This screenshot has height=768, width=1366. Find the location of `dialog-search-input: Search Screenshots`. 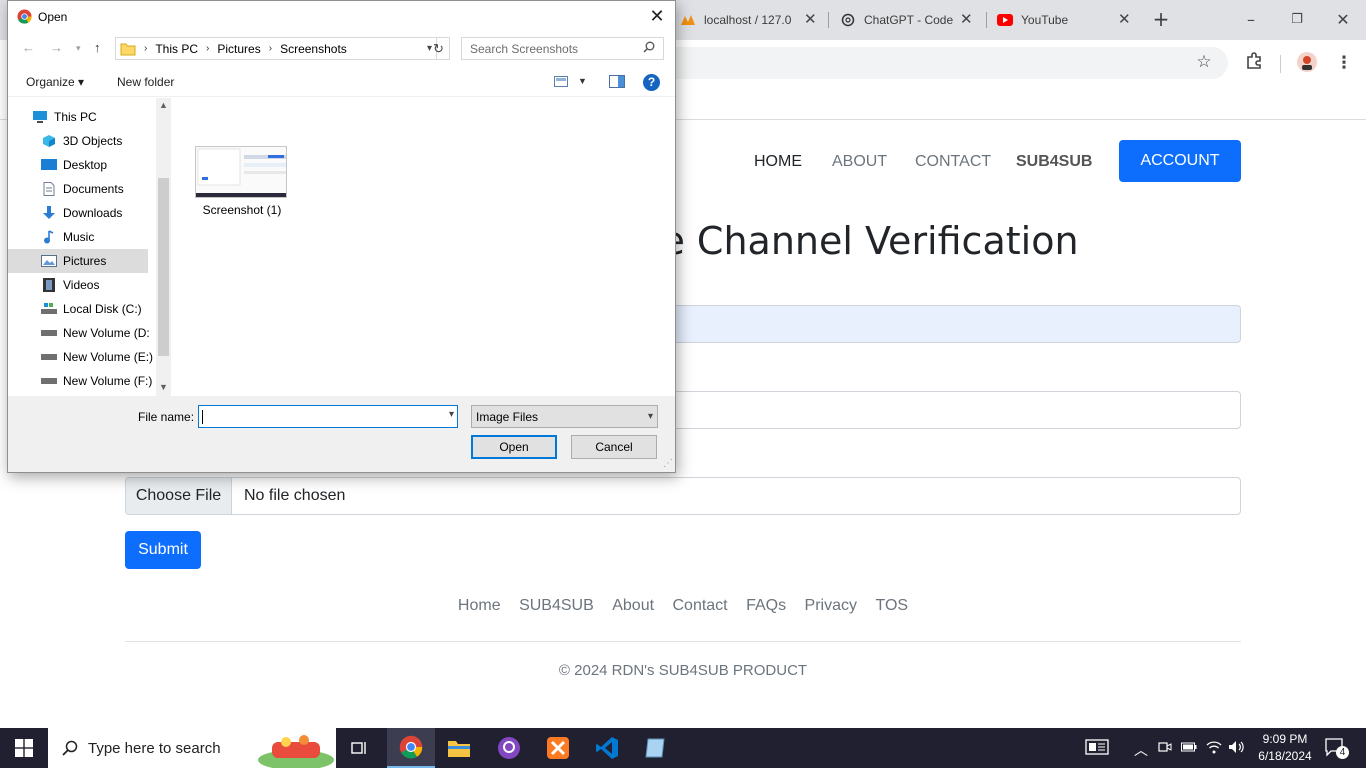

dialog-search-input: Search Screenshots is located at coordinates (562, 48).